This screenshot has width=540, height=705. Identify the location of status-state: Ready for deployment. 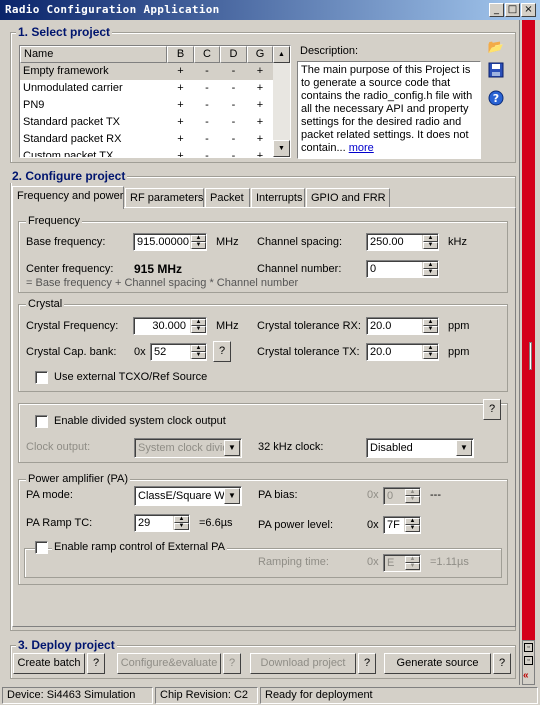
(399, 695).